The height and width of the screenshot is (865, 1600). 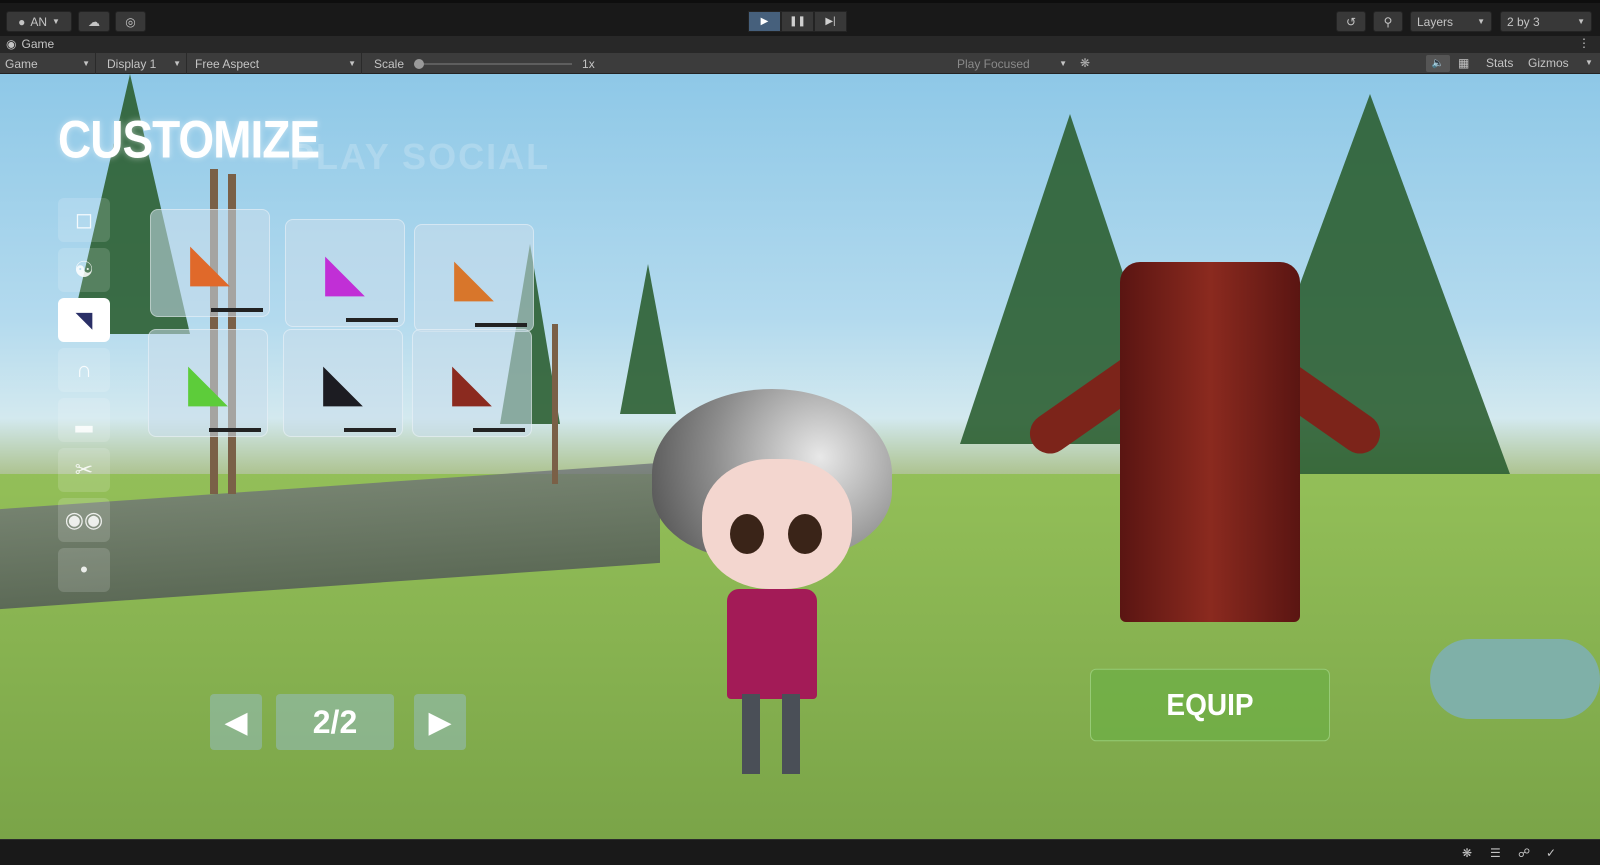 I want to click on category-accessories: •, so click(x=84, y=570).